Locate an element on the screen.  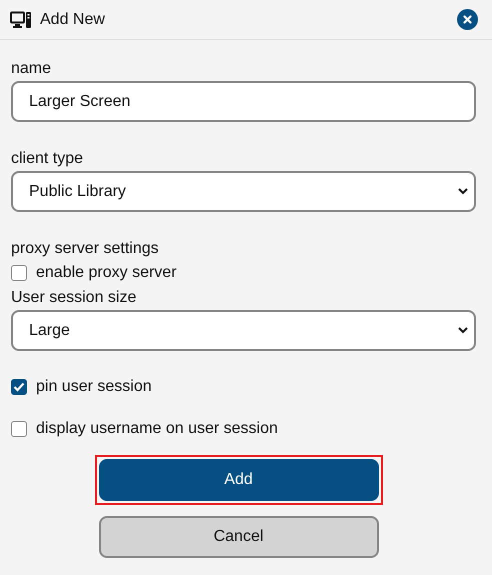
checkbox-label: display username on user session is located at coordinates (157, 429).